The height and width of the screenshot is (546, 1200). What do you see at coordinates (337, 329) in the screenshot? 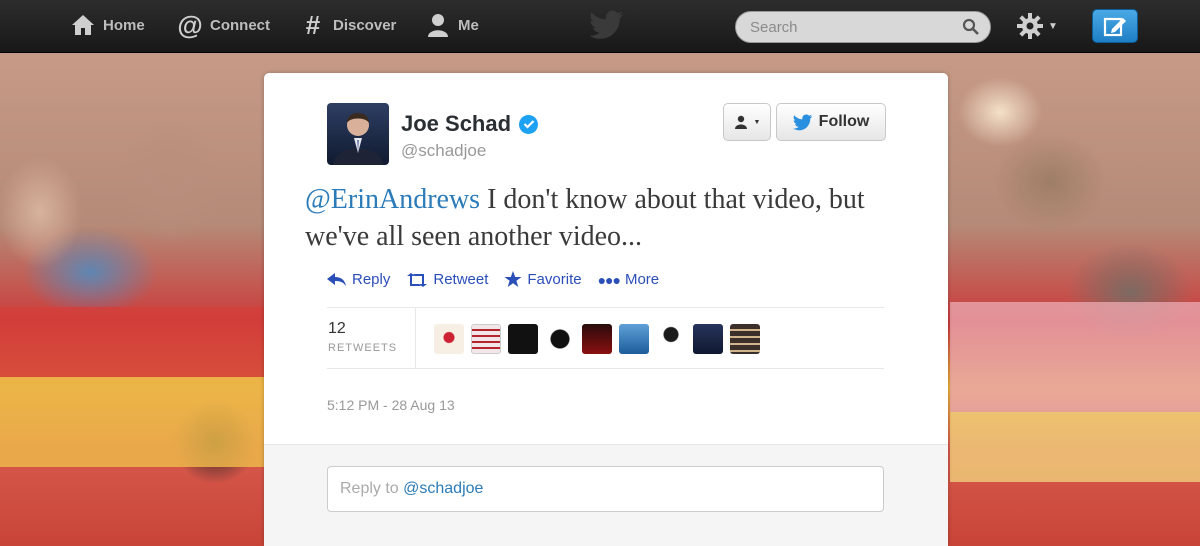
I see `retweet-count: 12` at bounding box center [337, 329].